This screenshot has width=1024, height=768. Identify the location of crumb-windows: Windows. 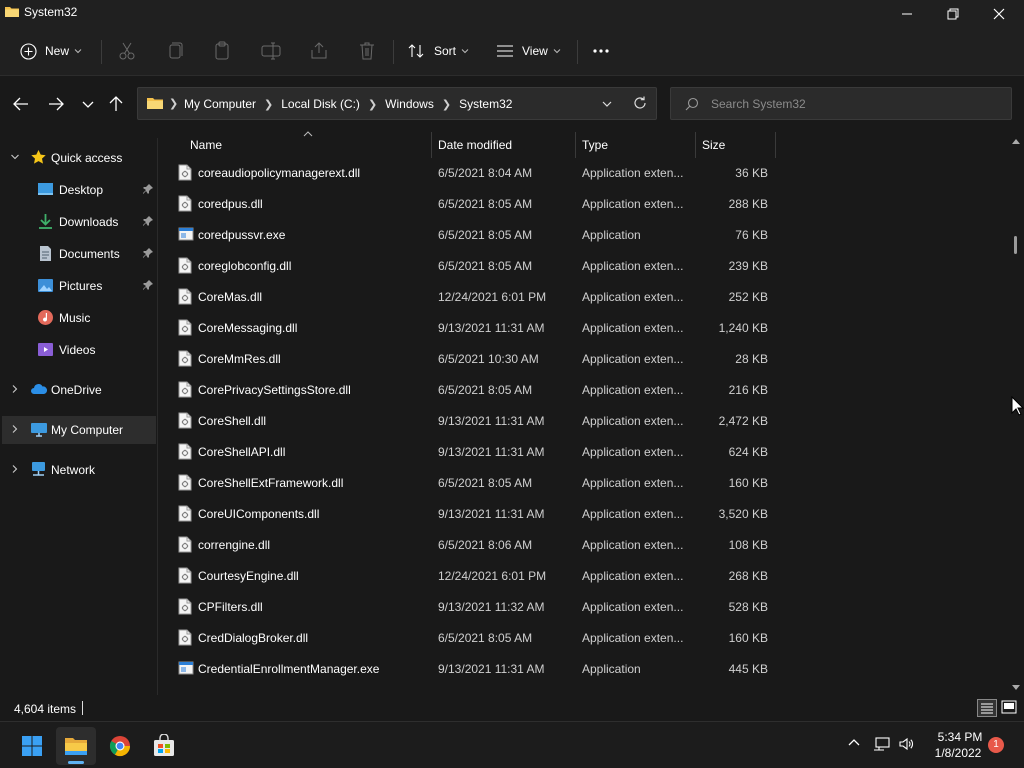
(409, 104).